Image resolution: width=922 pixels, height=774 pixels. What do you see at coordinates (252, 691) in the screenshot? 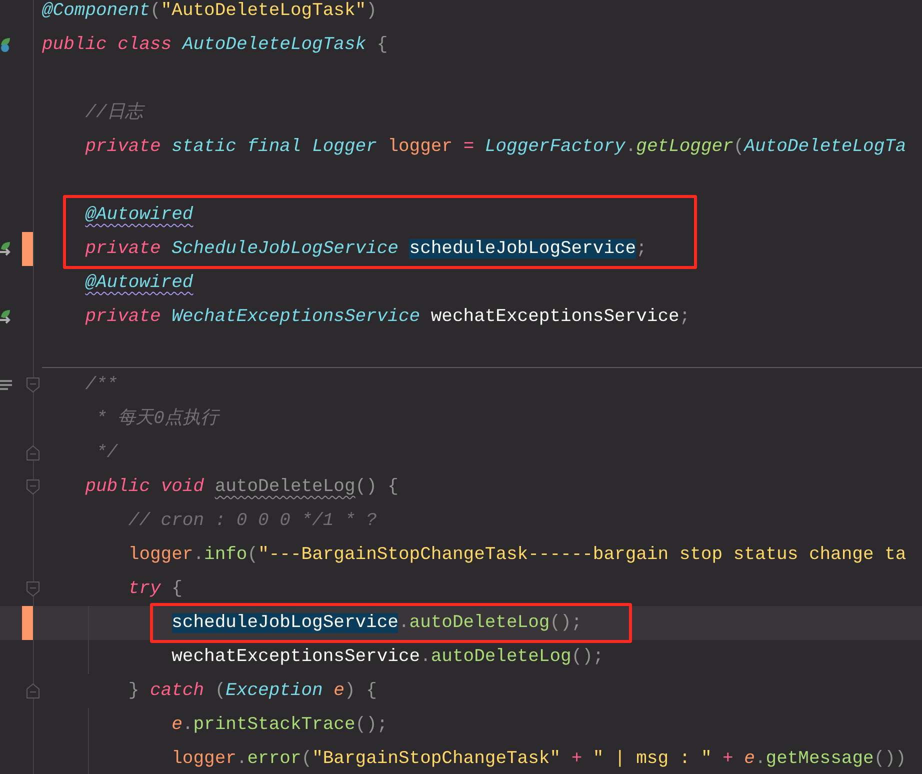
I see `code-line: } catch (Exception e) {` at bounding box center [252, 691].